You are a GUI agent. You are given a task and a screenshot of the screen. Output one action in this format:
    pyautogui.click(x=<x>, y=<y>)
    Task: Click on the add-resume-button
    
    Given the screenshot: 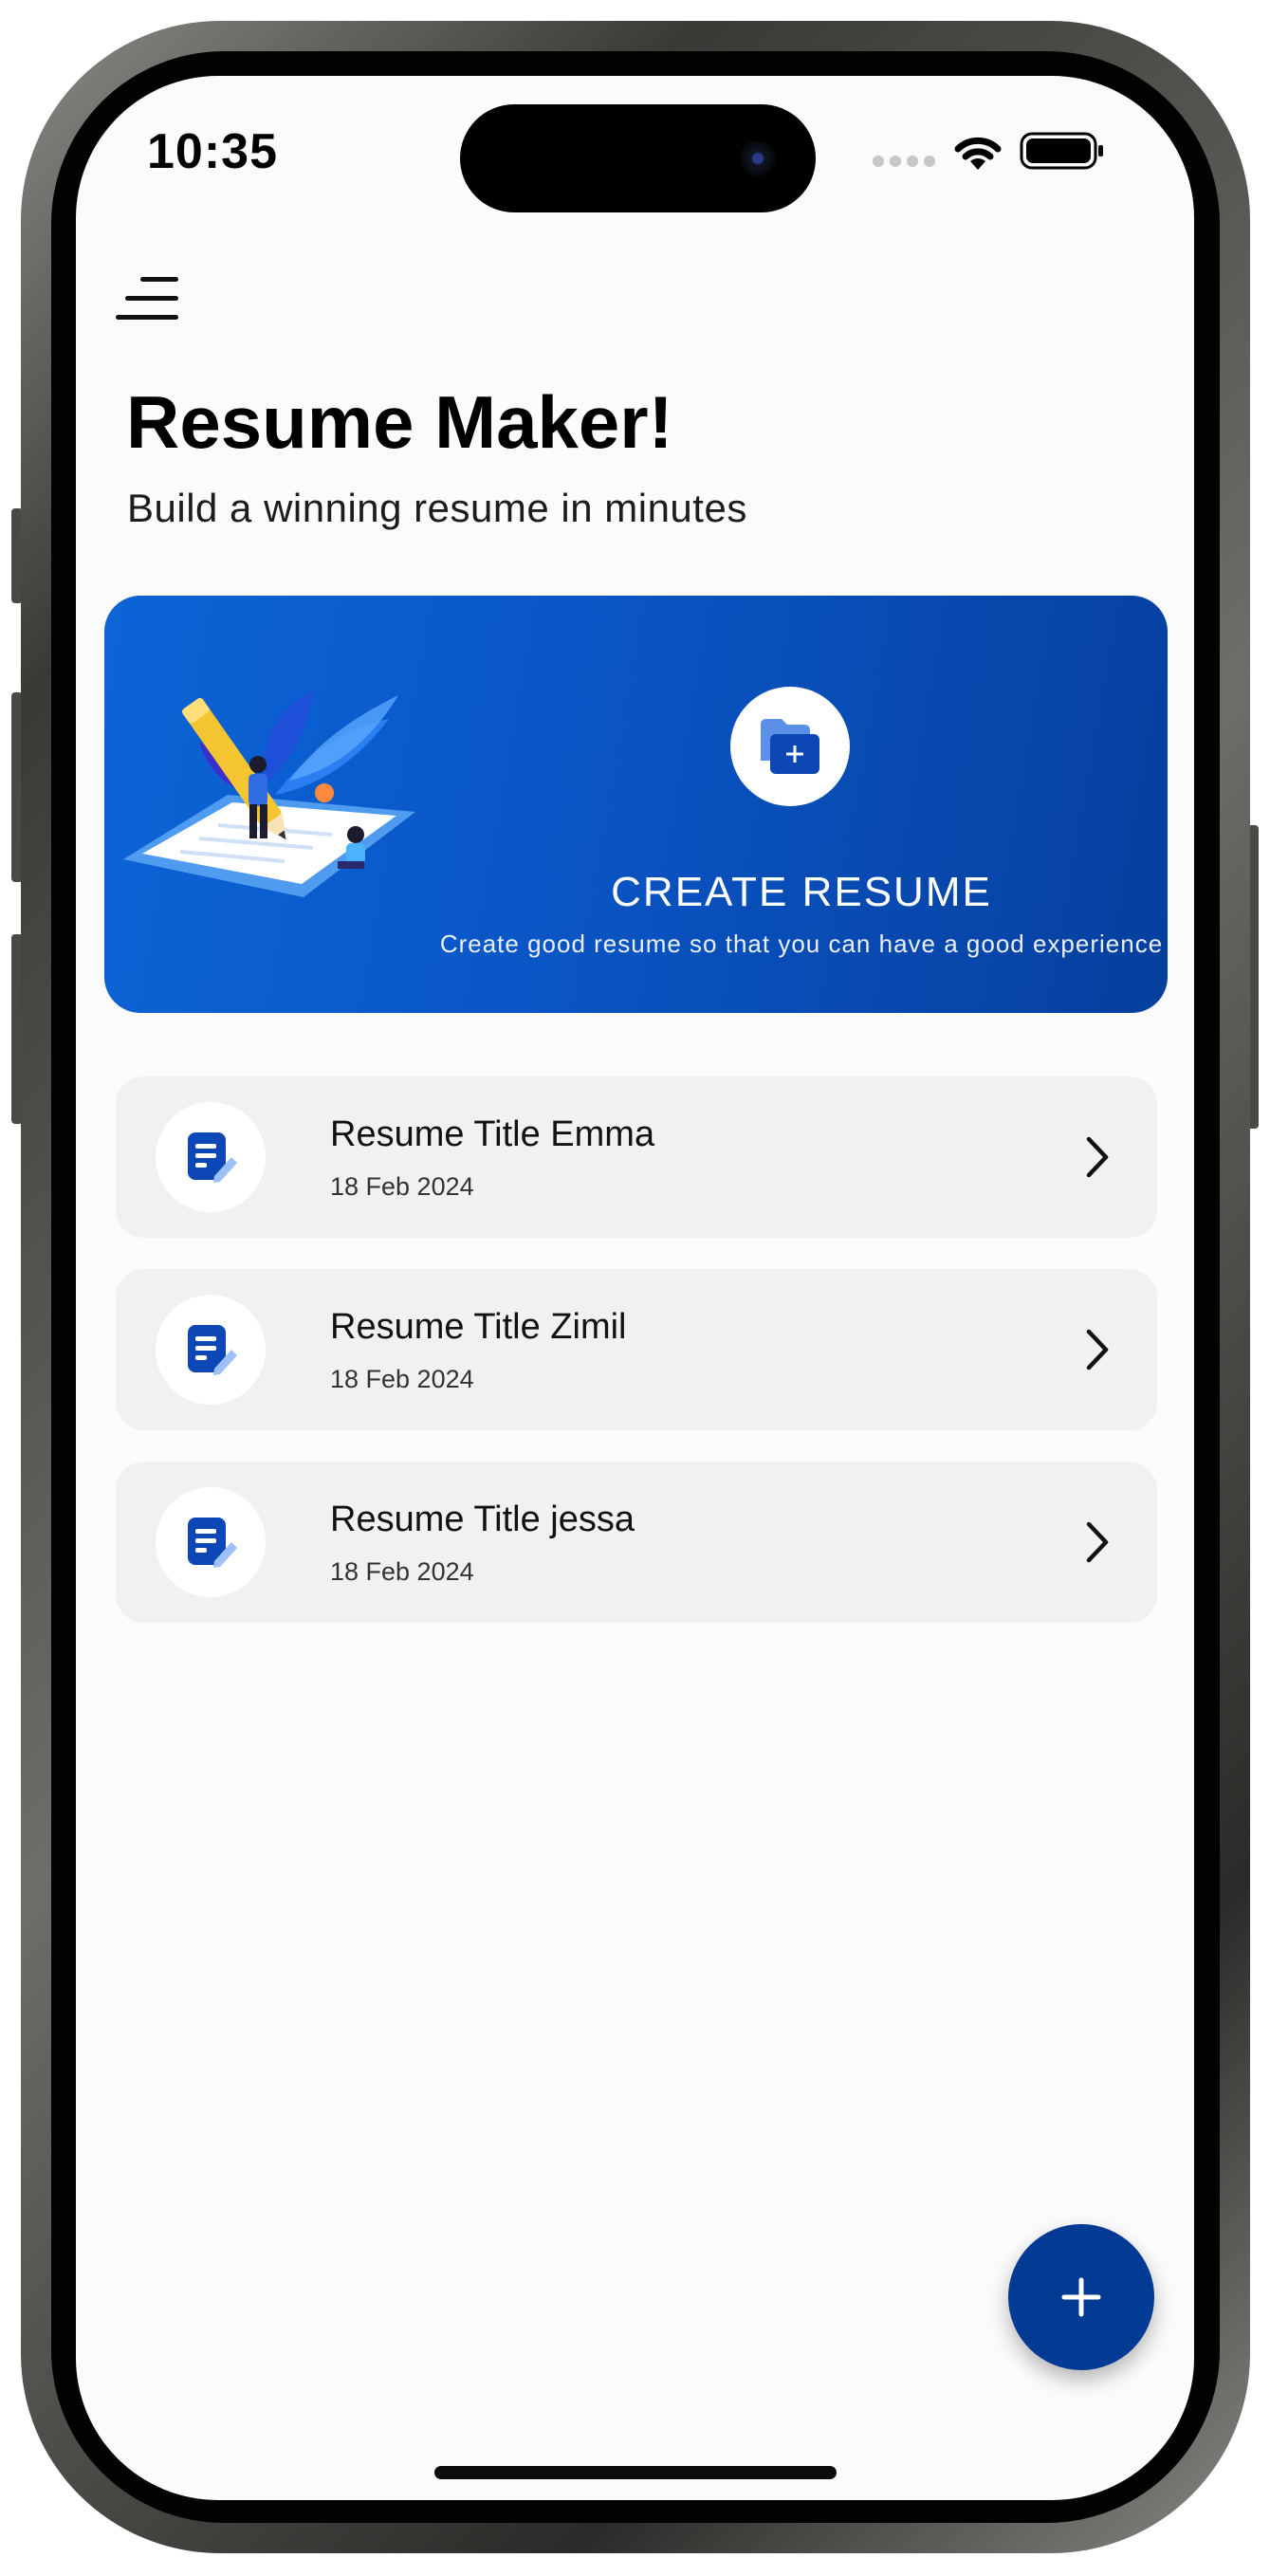 What is the action you would take?
    pyautogui.click(x=1081, y=2297)
    